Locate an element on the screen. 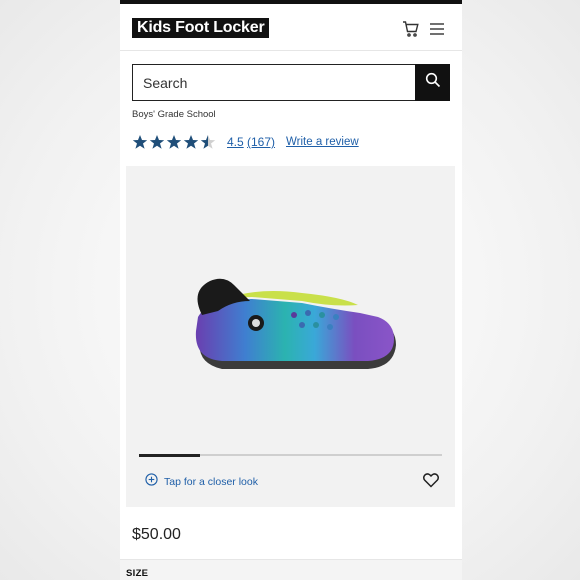 This screenshot has height=580, width=580. closer-look-button: Tap for a closer look is located at coordinates (201, 482).